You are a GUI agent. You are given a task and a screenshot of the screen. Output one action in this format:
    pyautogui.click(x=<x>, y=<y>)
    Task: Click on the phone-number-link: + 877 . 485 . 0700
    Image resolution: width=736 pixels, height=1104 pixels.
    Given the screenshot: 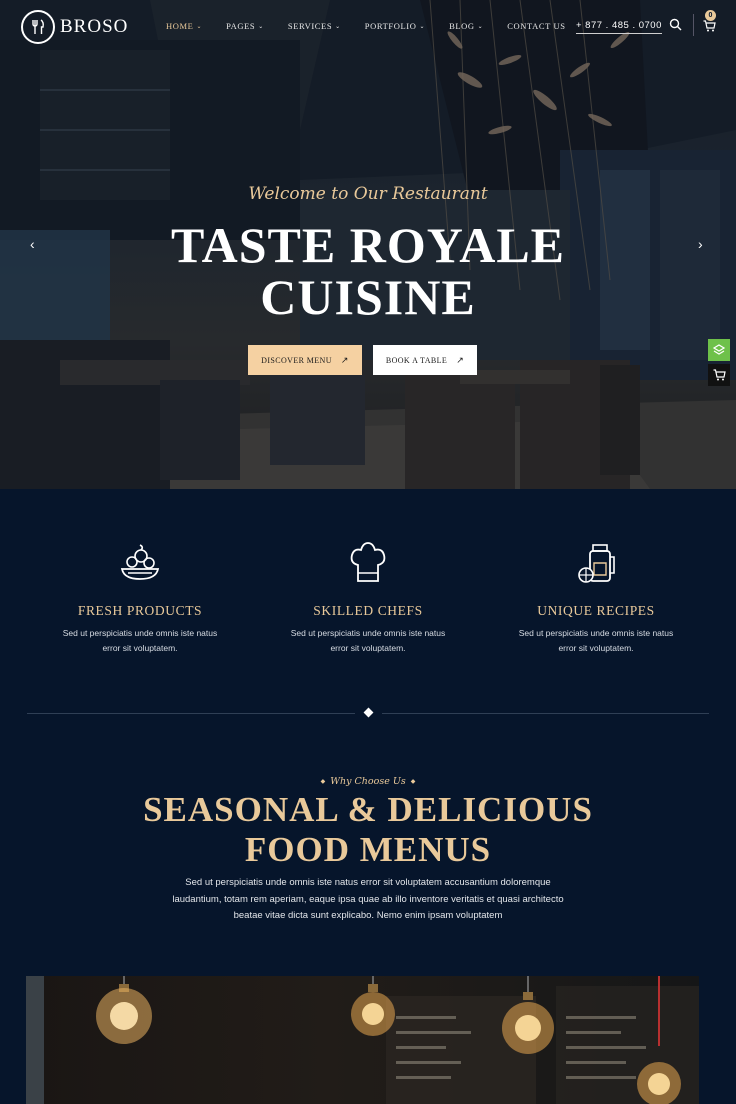 What is the action you would take?
    pyautogui.click(x=619, y=27)
    